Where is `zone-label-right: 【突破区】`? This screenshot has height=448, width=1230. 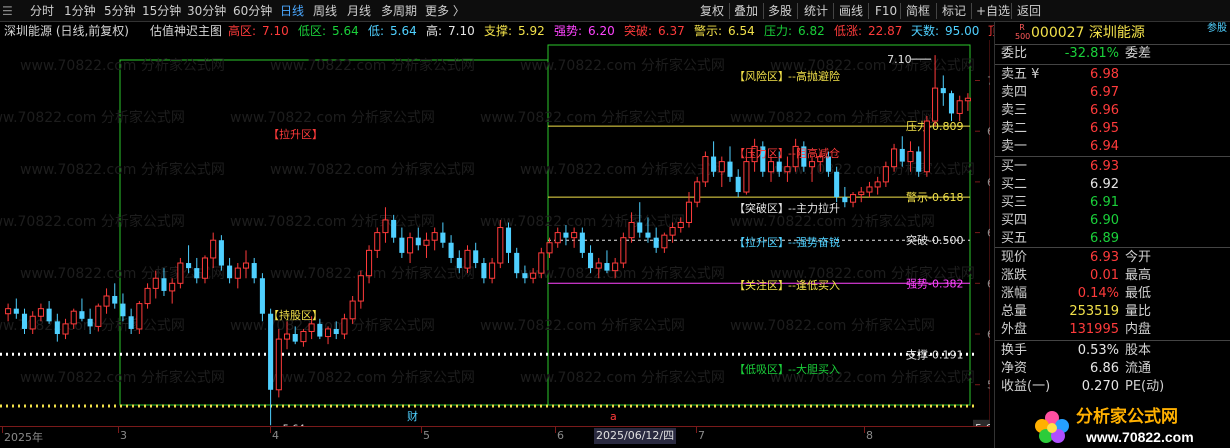
zone-label-right: 【突破区】 is located at coordinates (761, 208).